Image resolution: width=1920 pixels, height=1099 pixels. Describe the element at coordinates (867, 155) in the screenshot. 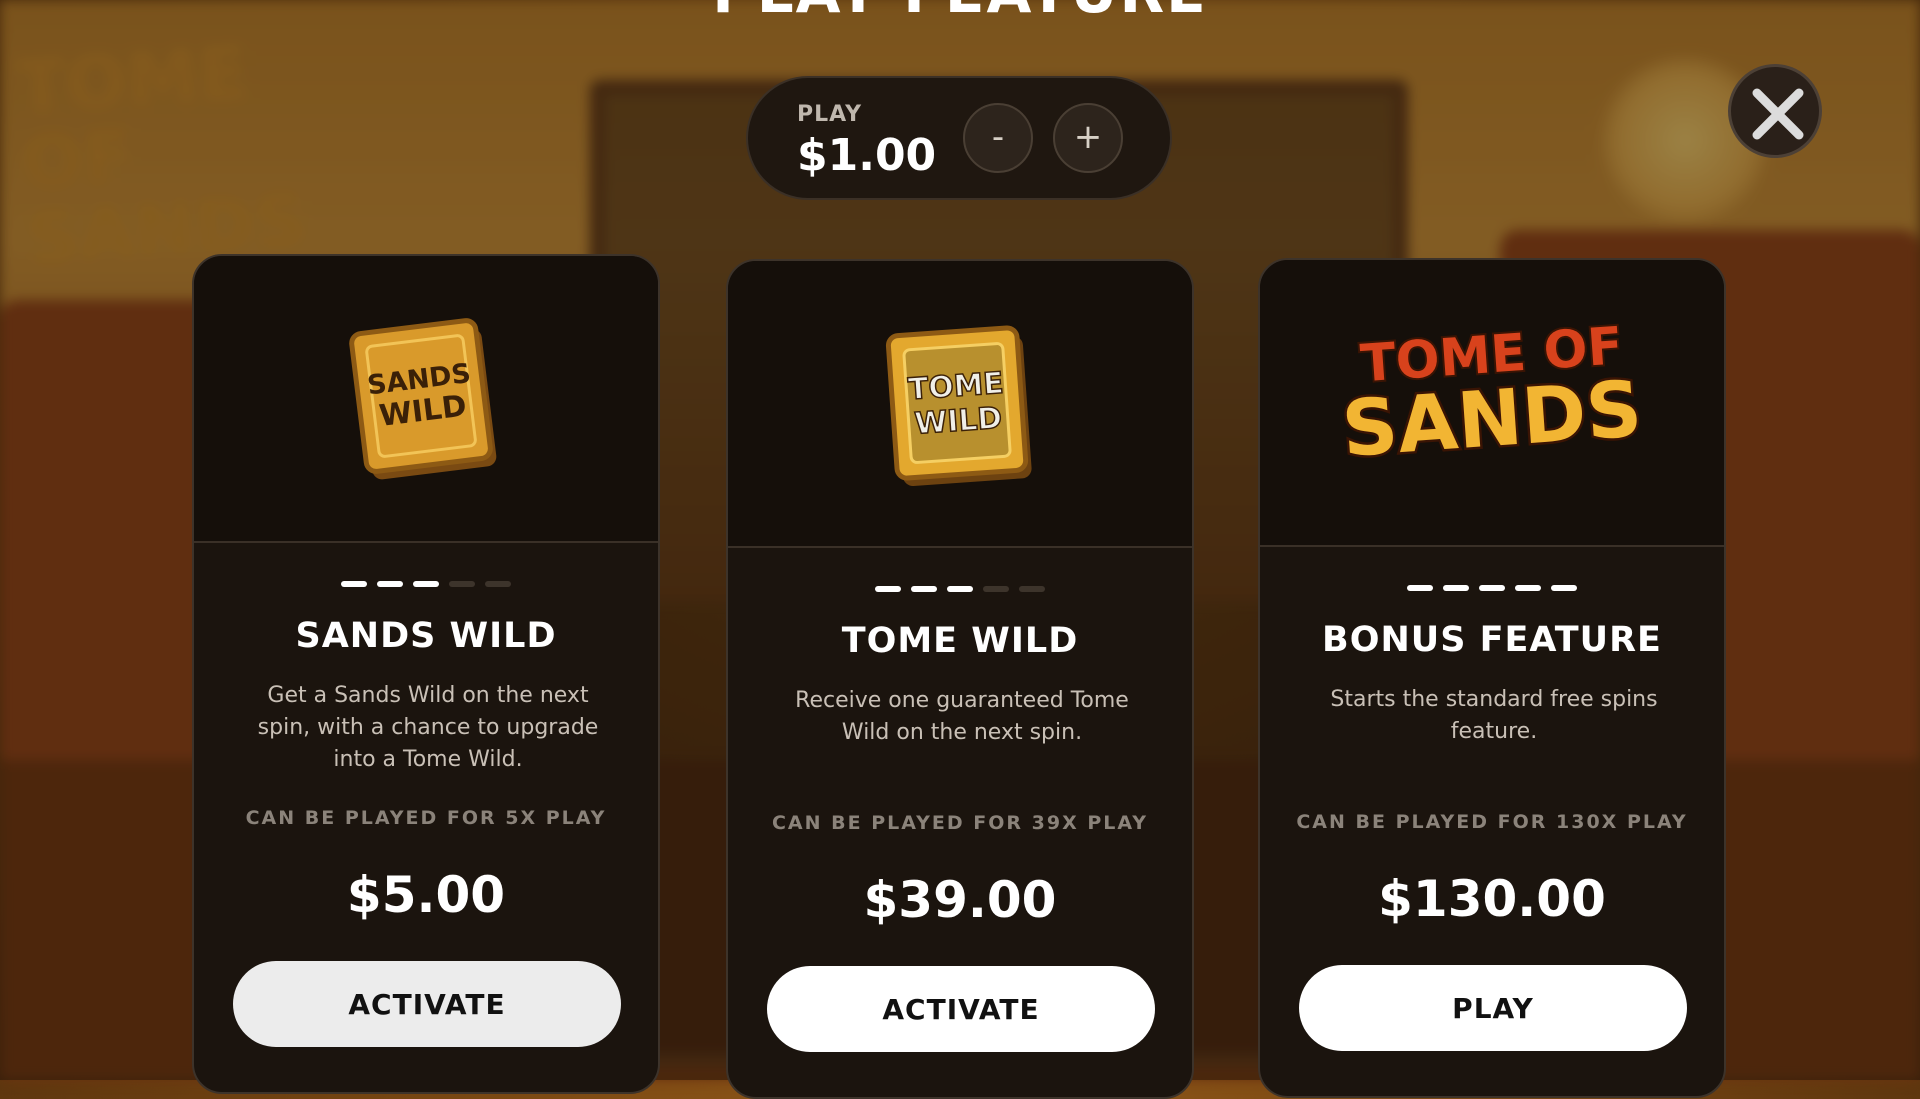

I see `play-value: $1.00` at that location.